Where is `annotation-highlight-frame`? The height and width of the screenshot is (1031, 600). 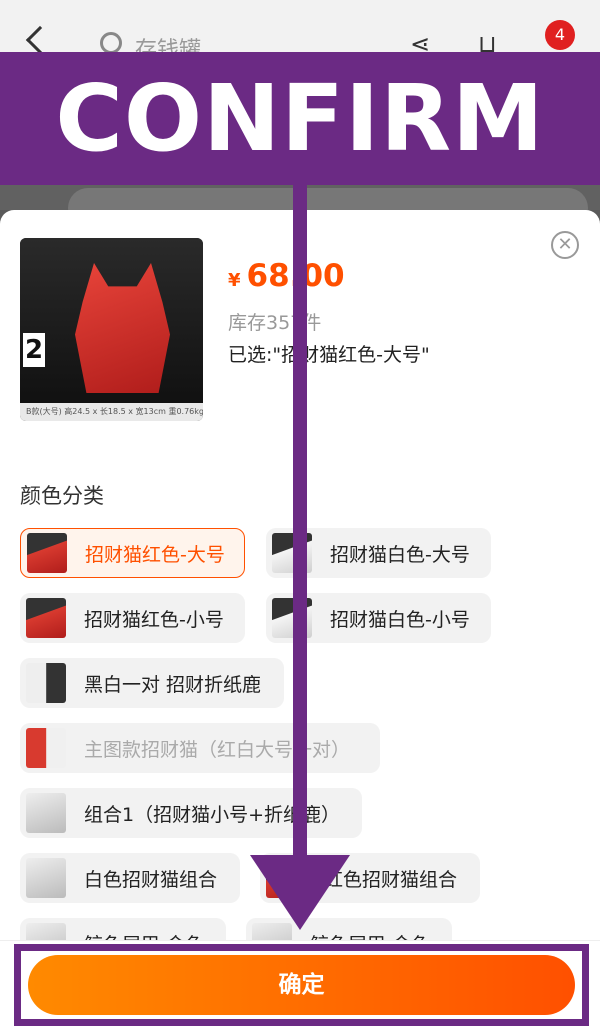
annotation-highlight-frame is located at coordinates (301, 985).